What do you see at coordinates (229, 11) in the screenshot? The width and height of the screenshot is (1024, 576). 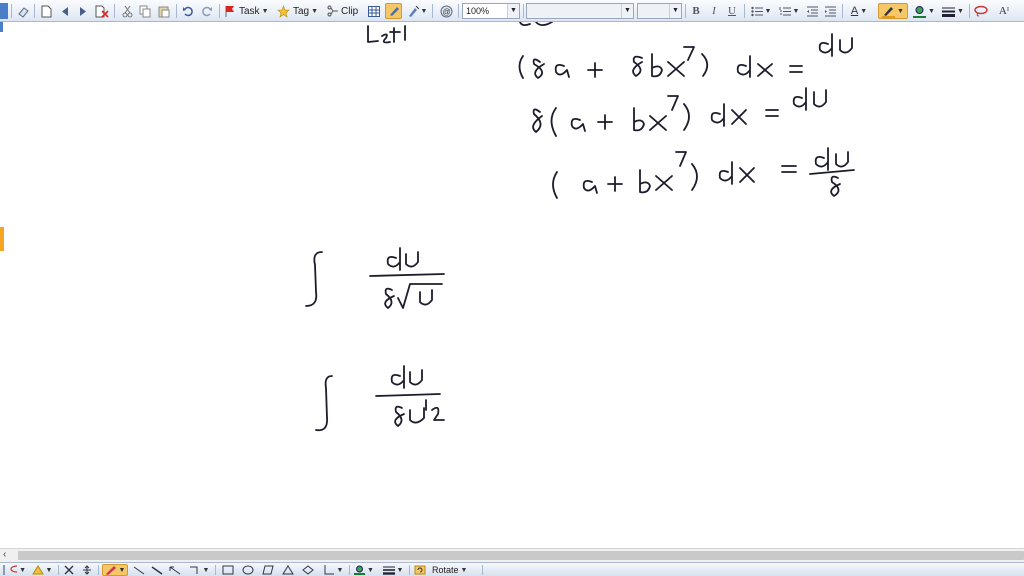 I see `flag-icon` at bounding box center [229, 11].